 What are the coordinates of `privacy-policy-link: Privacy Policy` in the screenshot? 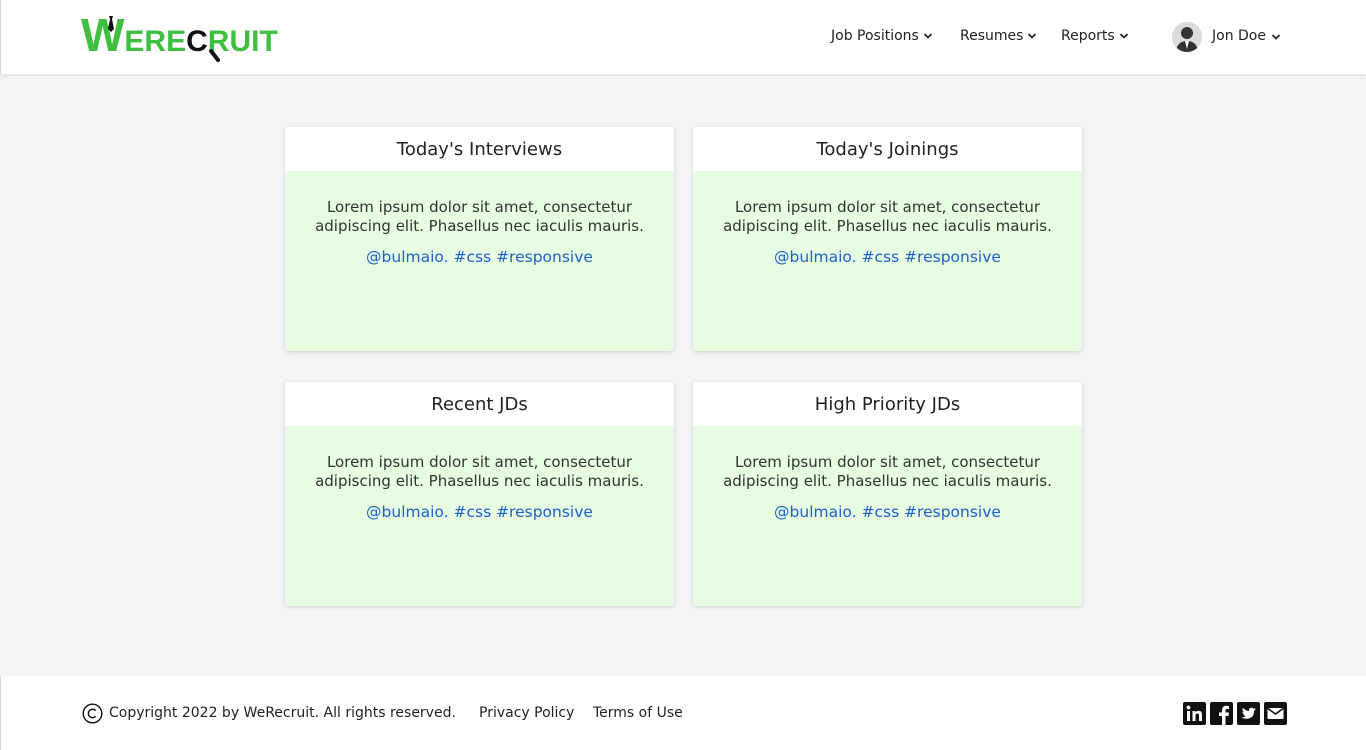 It's located at (526, 713).